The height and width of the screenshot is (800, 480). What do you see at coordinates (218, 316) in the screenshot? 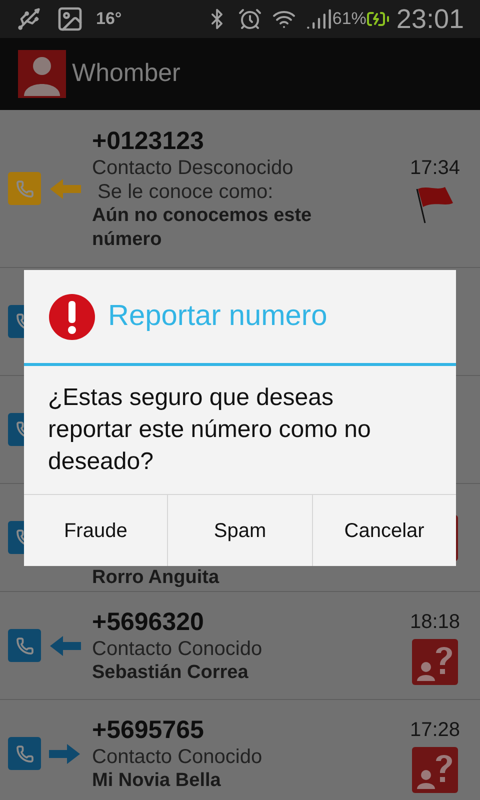
I see `dialog-title: Reportar numero` at bounding box center [218, 316].